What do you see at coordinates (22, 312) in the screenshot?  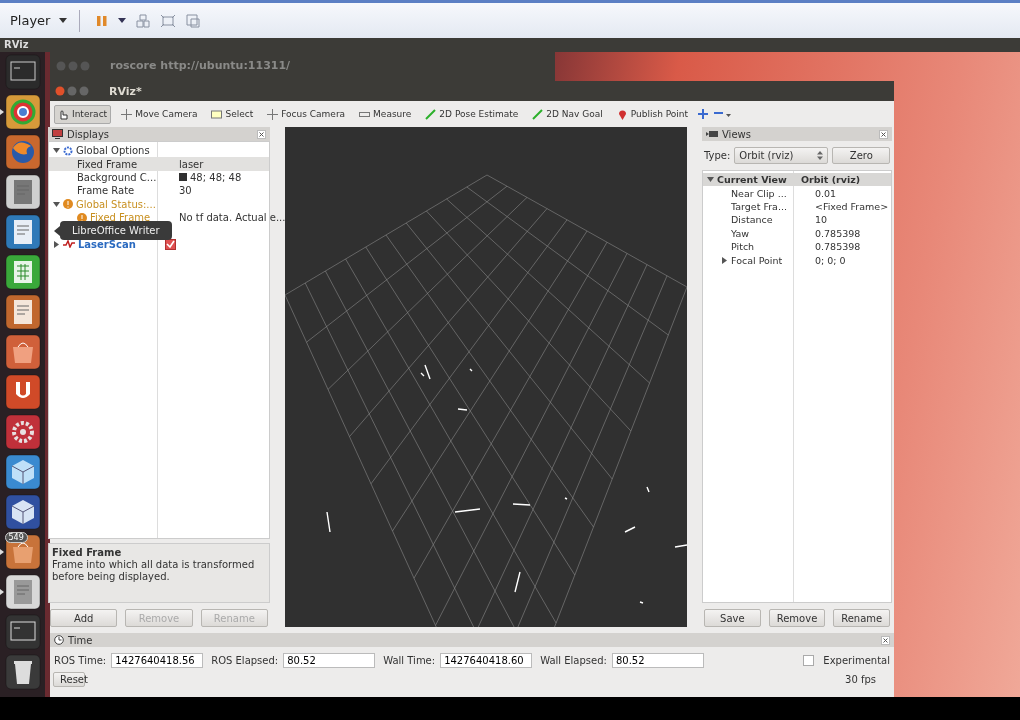 I see `presentation-icon` at bounding box center [22, 312].